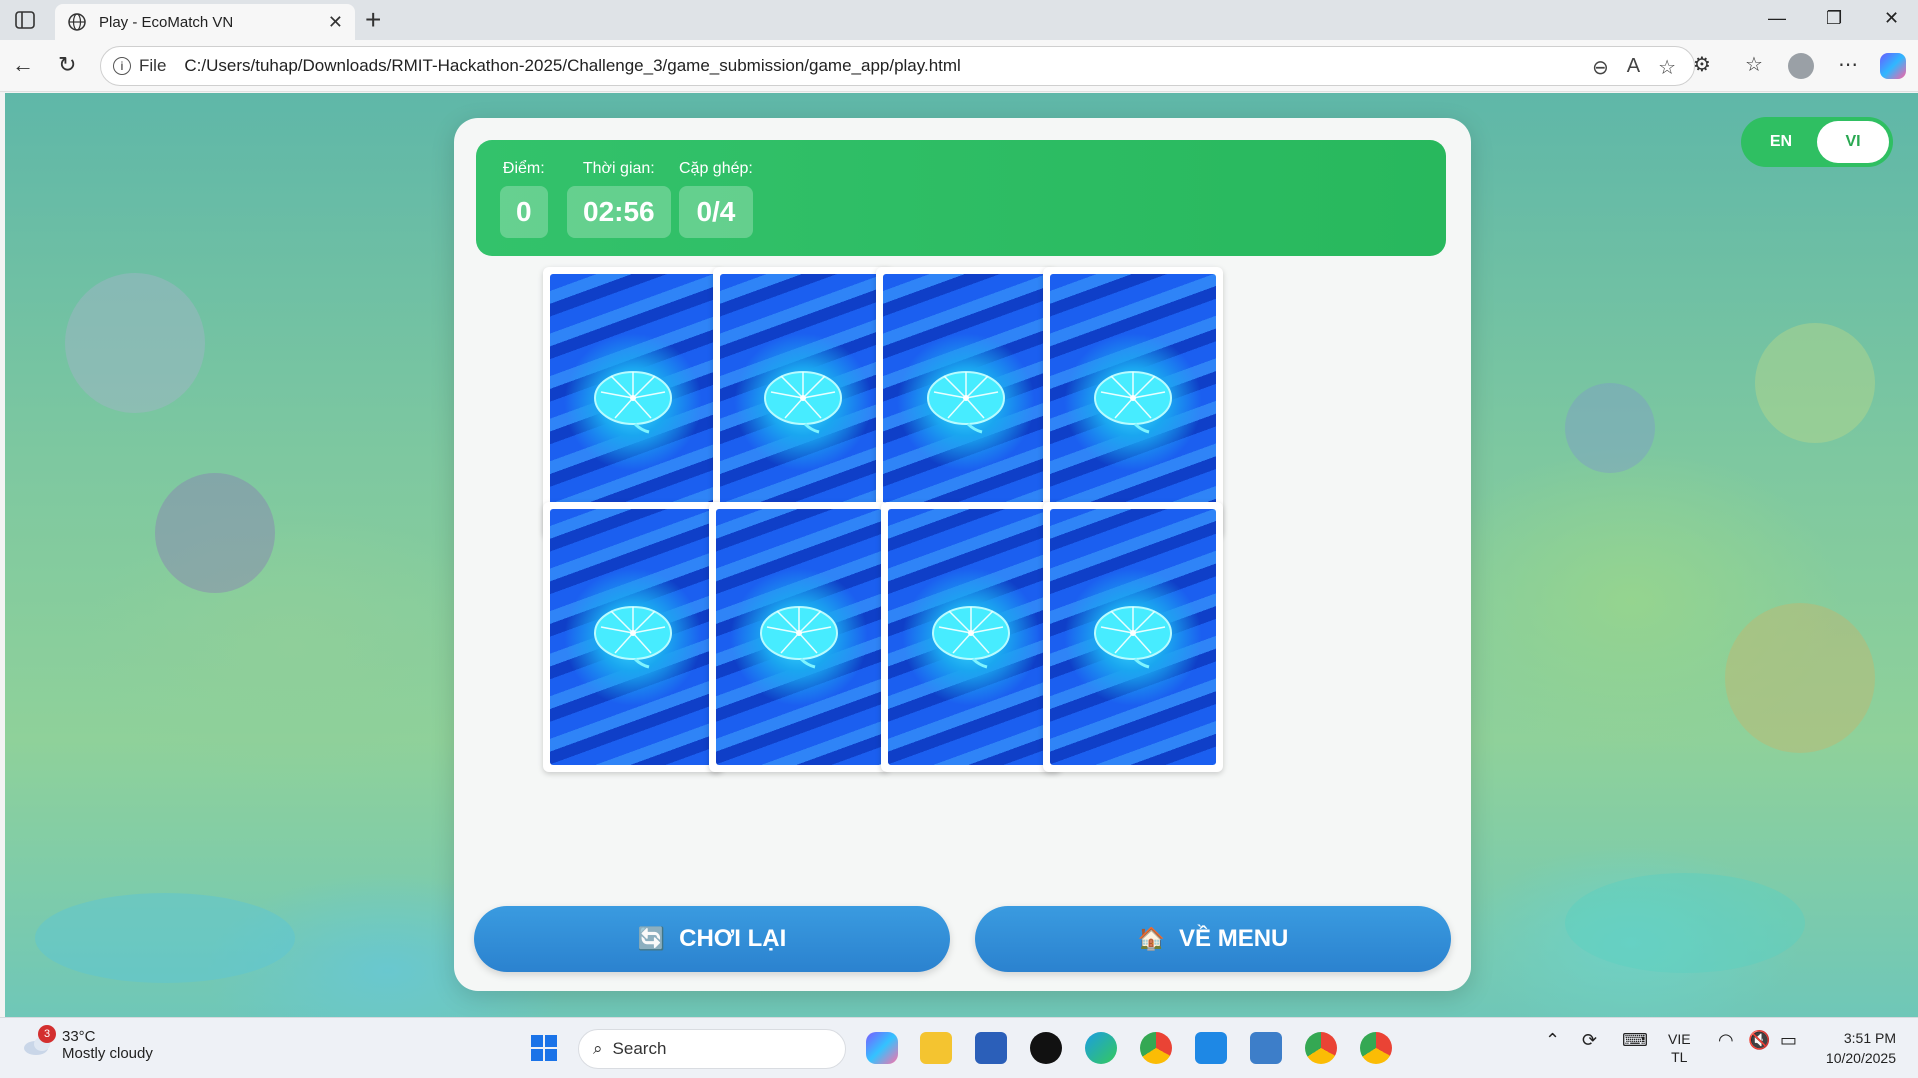 The height and width of the screenshot is (1078, 1918). I want to click on chevron-up-icon: ⌃, so click(1552, 1040).